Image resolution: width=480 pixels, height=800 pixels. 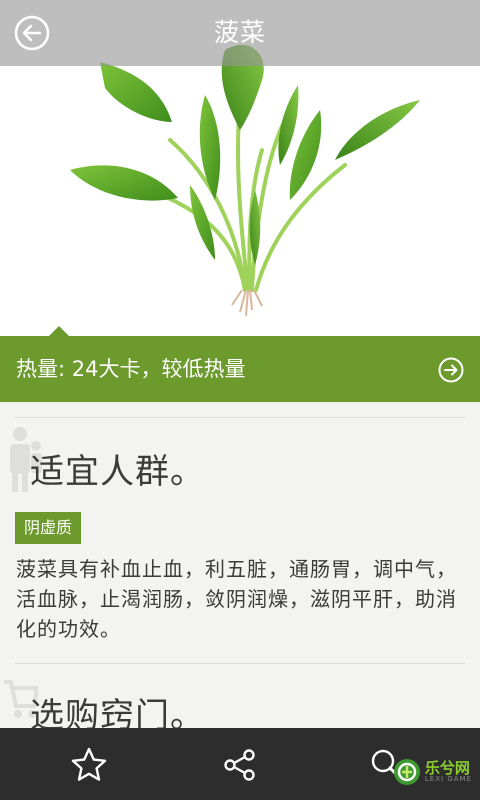 What do you see at coordinates (117, 472) in the screenshot?
I see `section-title-suitable-people: 适宜人群。` at bounding box center [117, 472].